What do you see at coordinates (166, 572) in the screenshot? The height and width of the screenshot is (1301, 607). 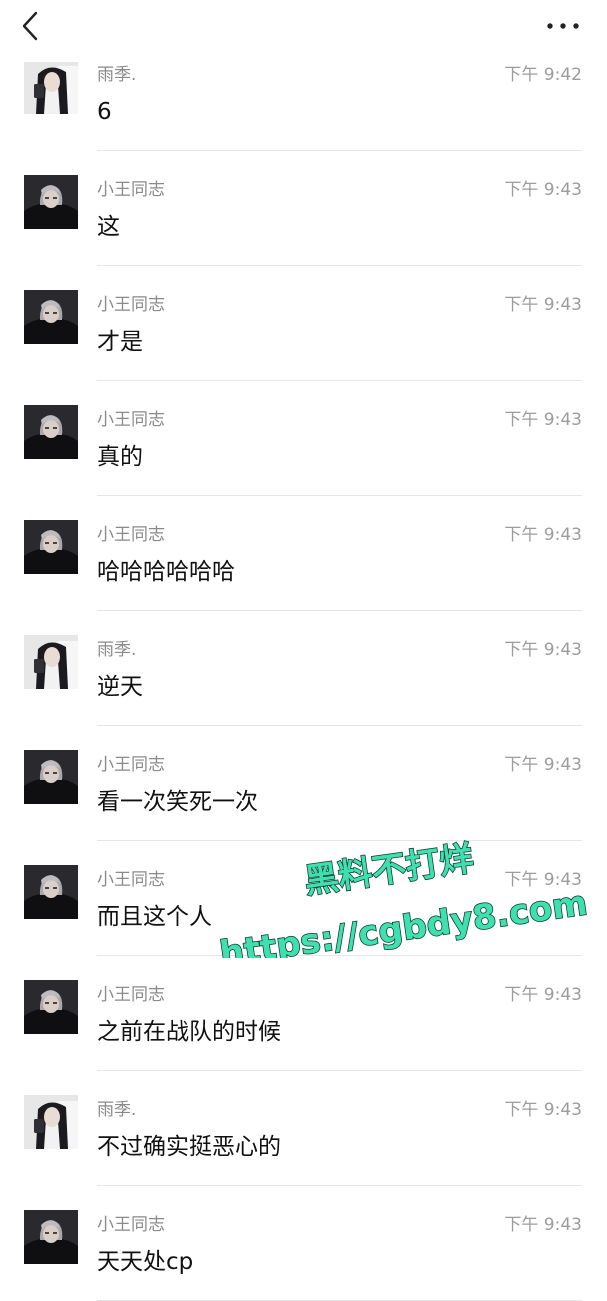 I see `message-text: 哈哈哈哈哈哈` at bounding box center [166, 572].